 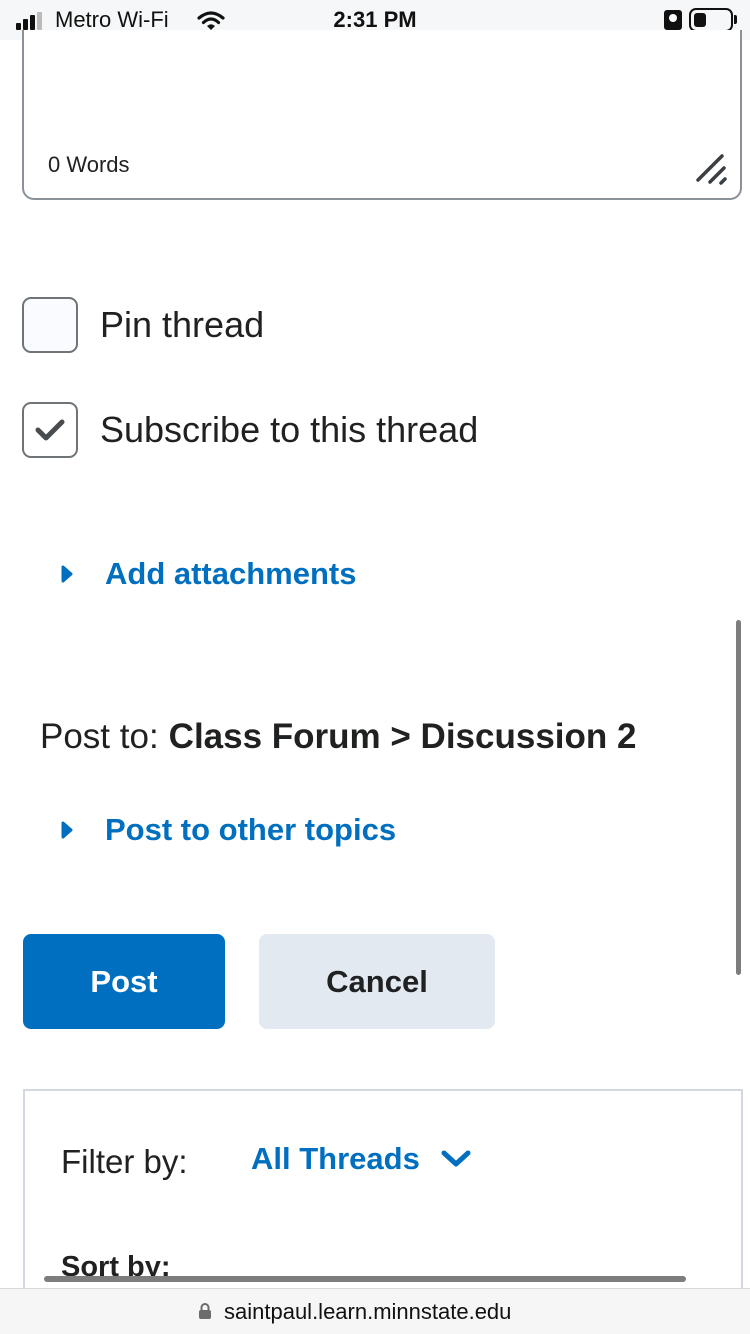 I want to click on checkmark-icon, so click(x=50, y=430).